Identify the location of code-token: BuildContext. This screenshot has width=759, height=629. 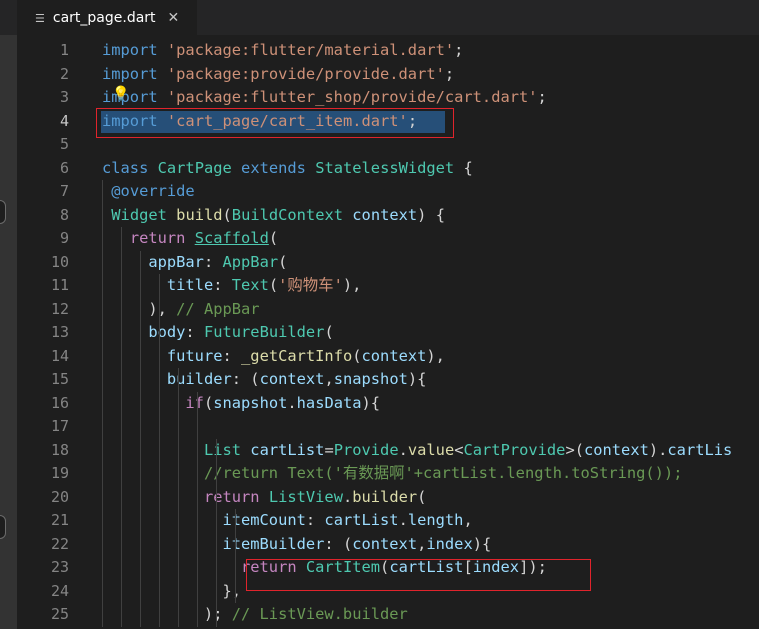
(287, 214).